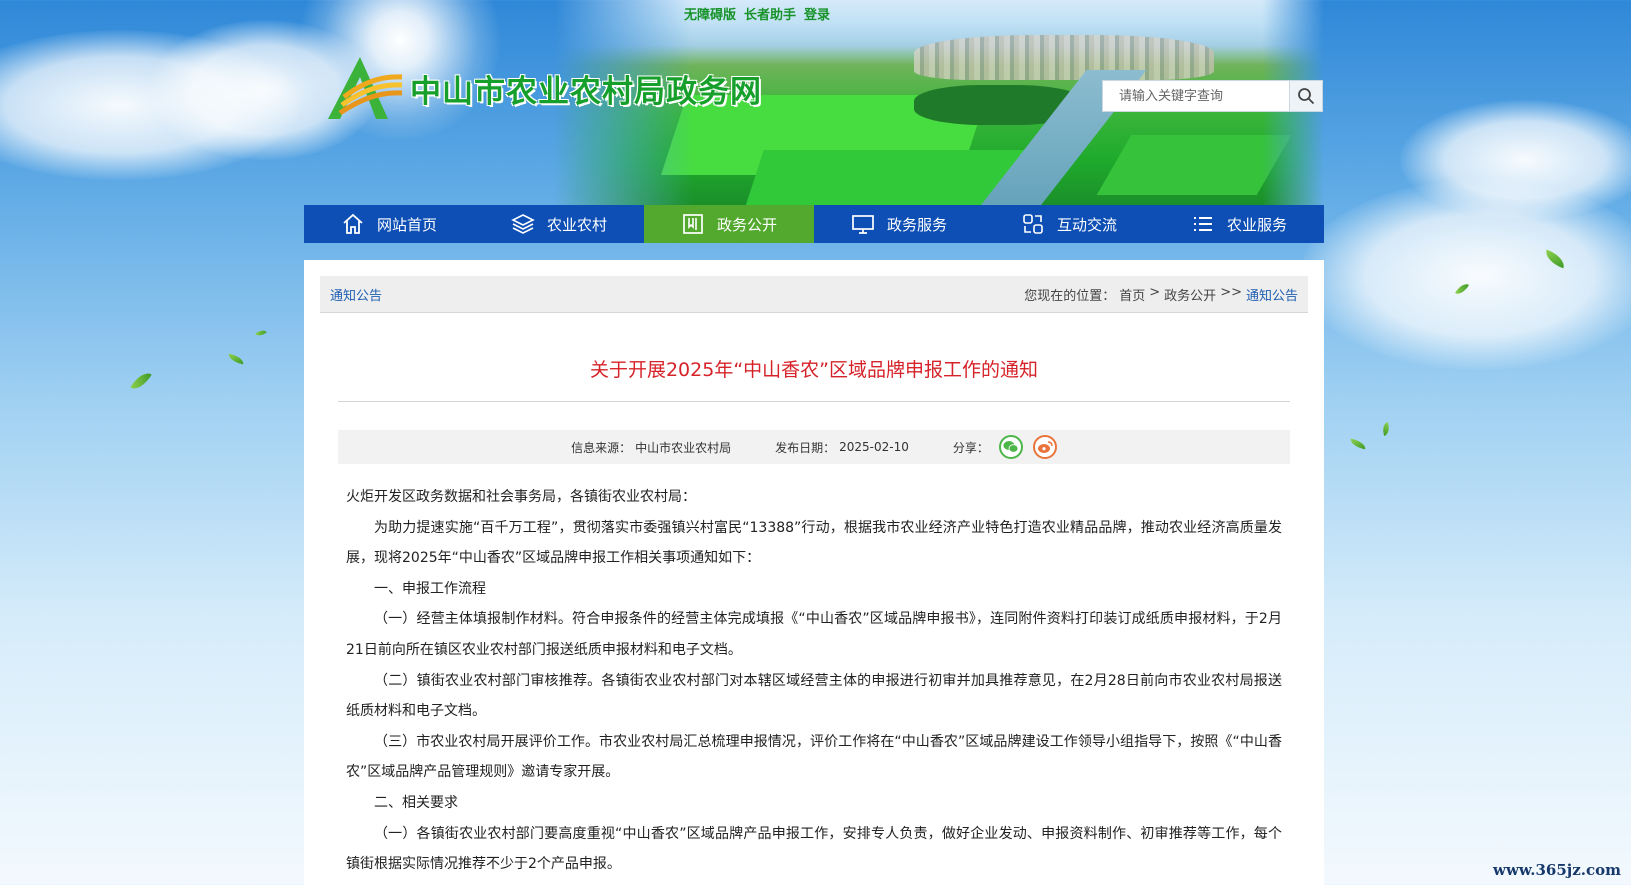 The image size is (1631, 885). Describe the element at coordinates (353, 223) in the screenshot. I see `home-icon` at that location.